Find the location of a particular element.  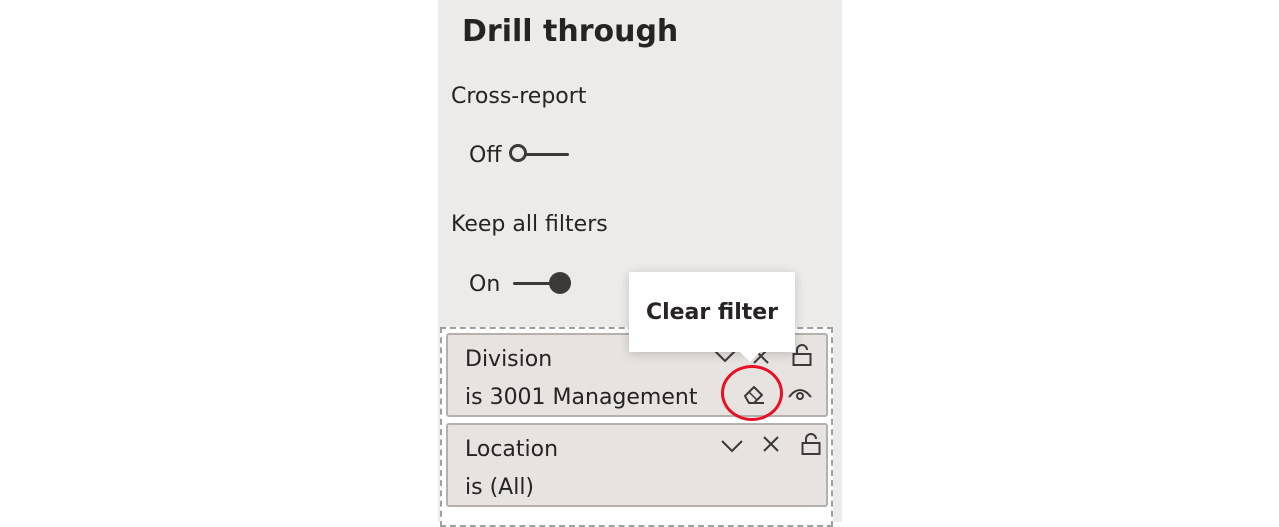

keep-all-filters-state-text: On is located at coordinates (485, 284).